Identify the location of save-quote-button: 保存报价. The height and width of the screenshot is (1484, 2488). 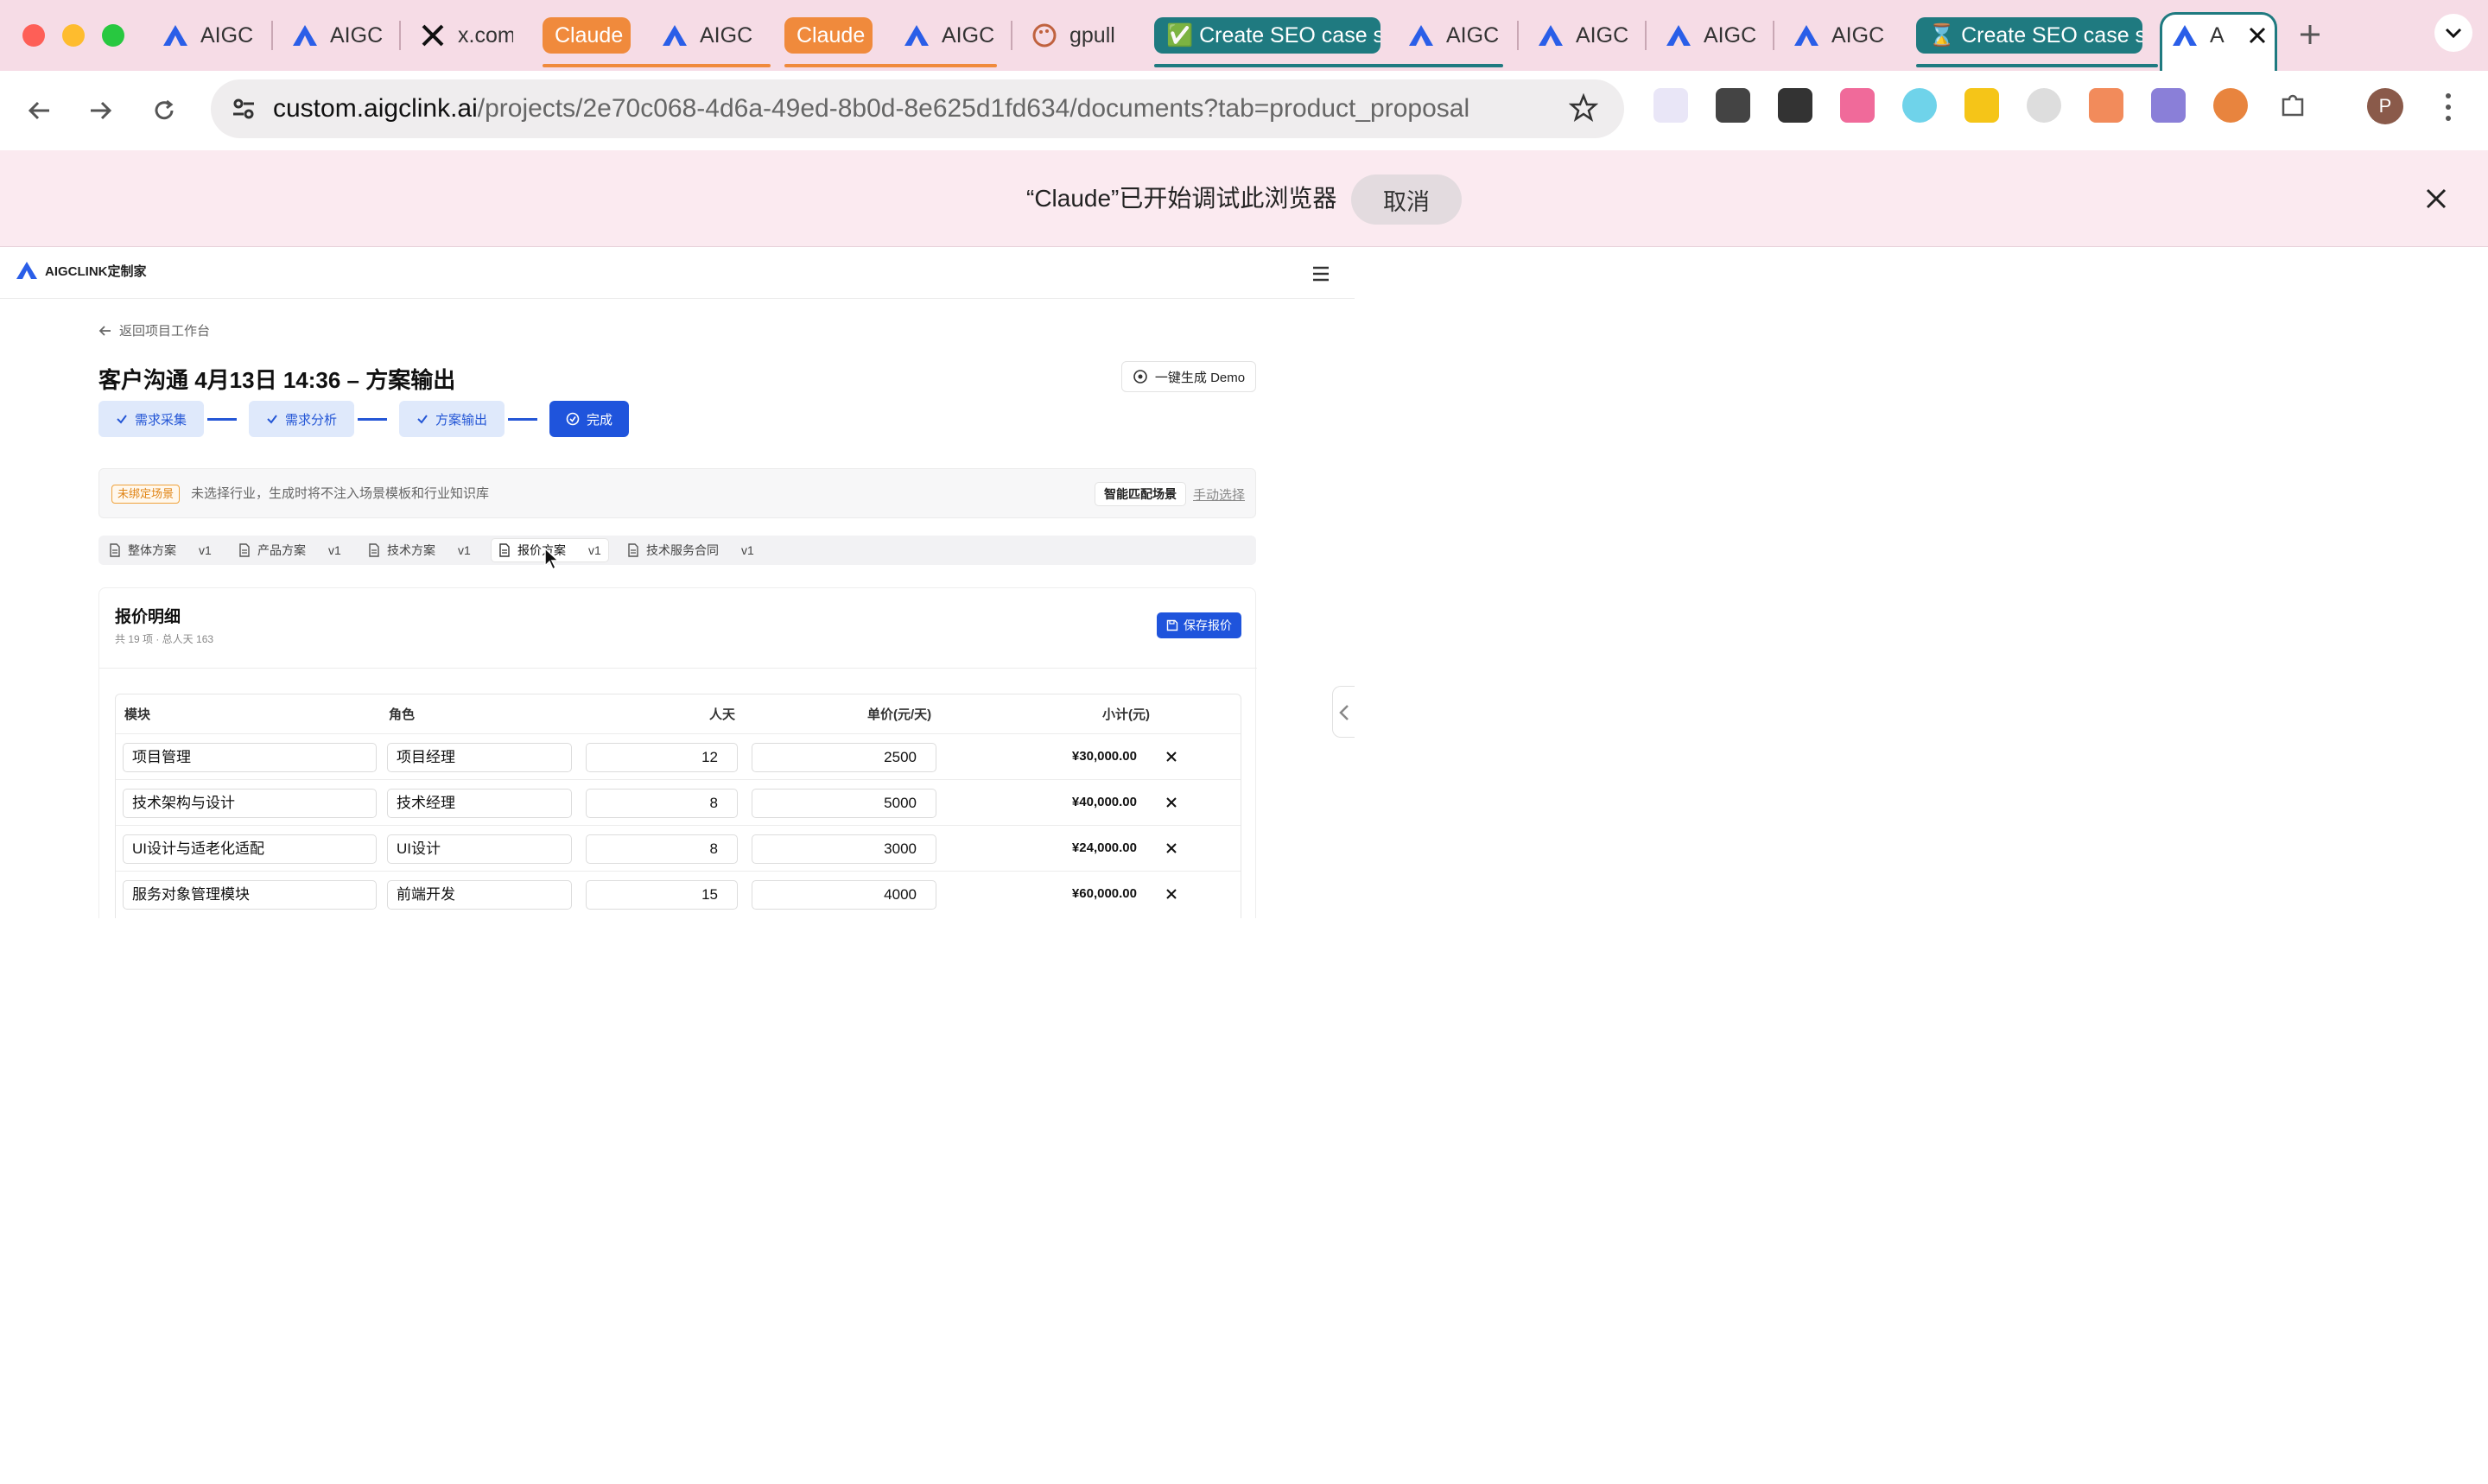
(1199, 625).